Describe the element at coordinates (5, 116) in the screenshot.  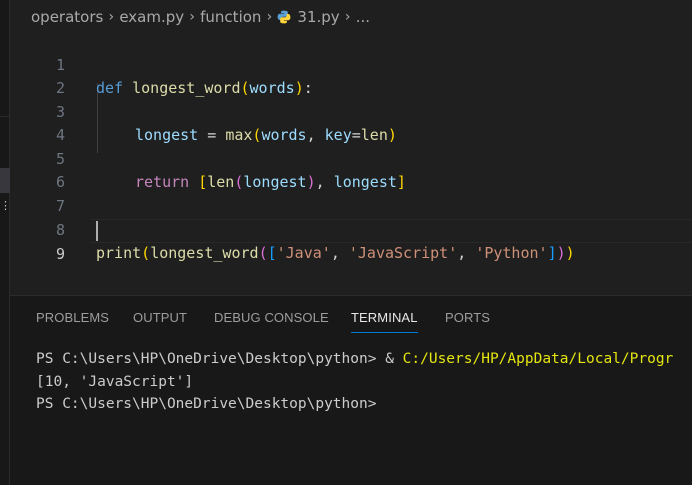
I see `strip-divider` at that location.